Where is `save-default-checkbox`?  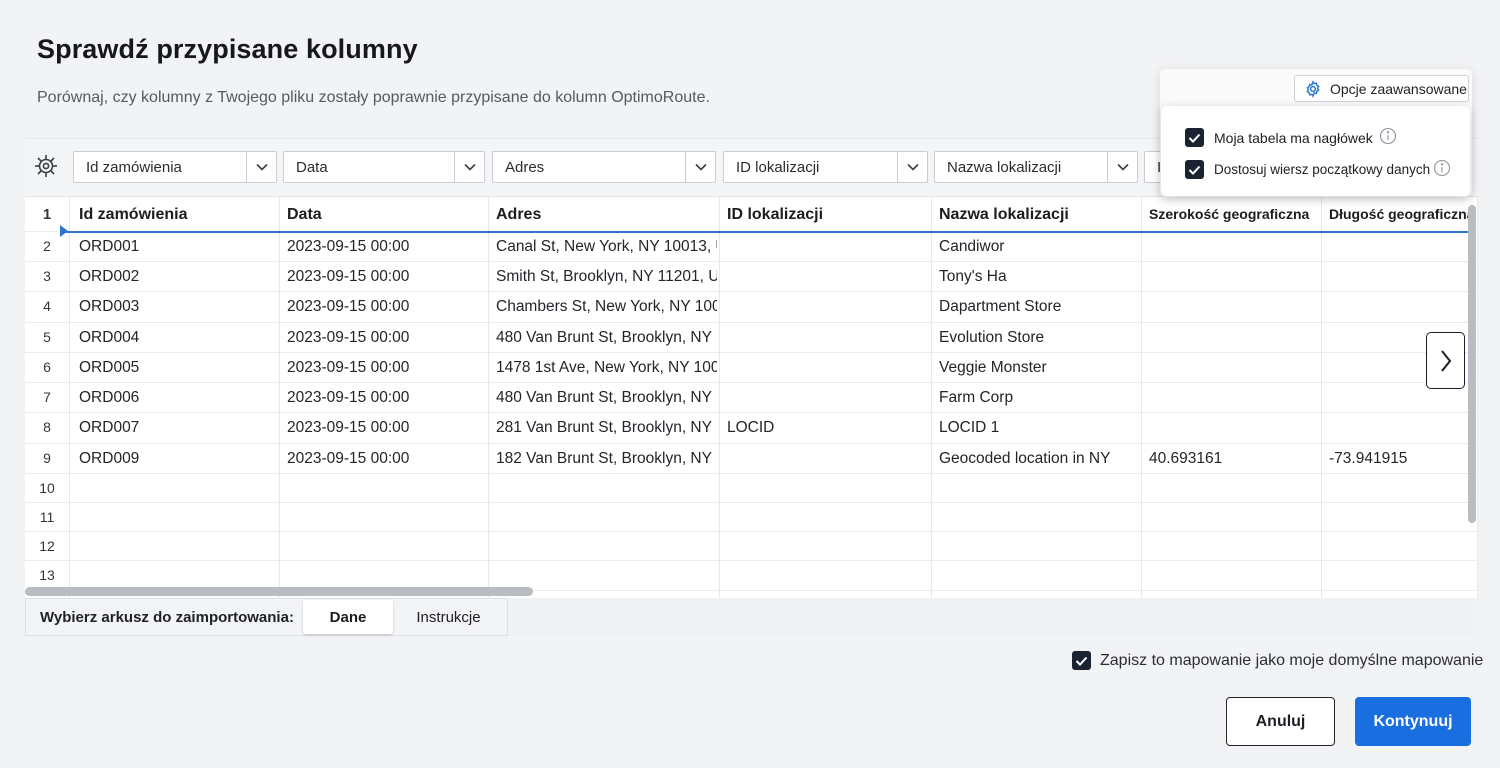 save-default-checkbox is located at coordinates (1081, 660).